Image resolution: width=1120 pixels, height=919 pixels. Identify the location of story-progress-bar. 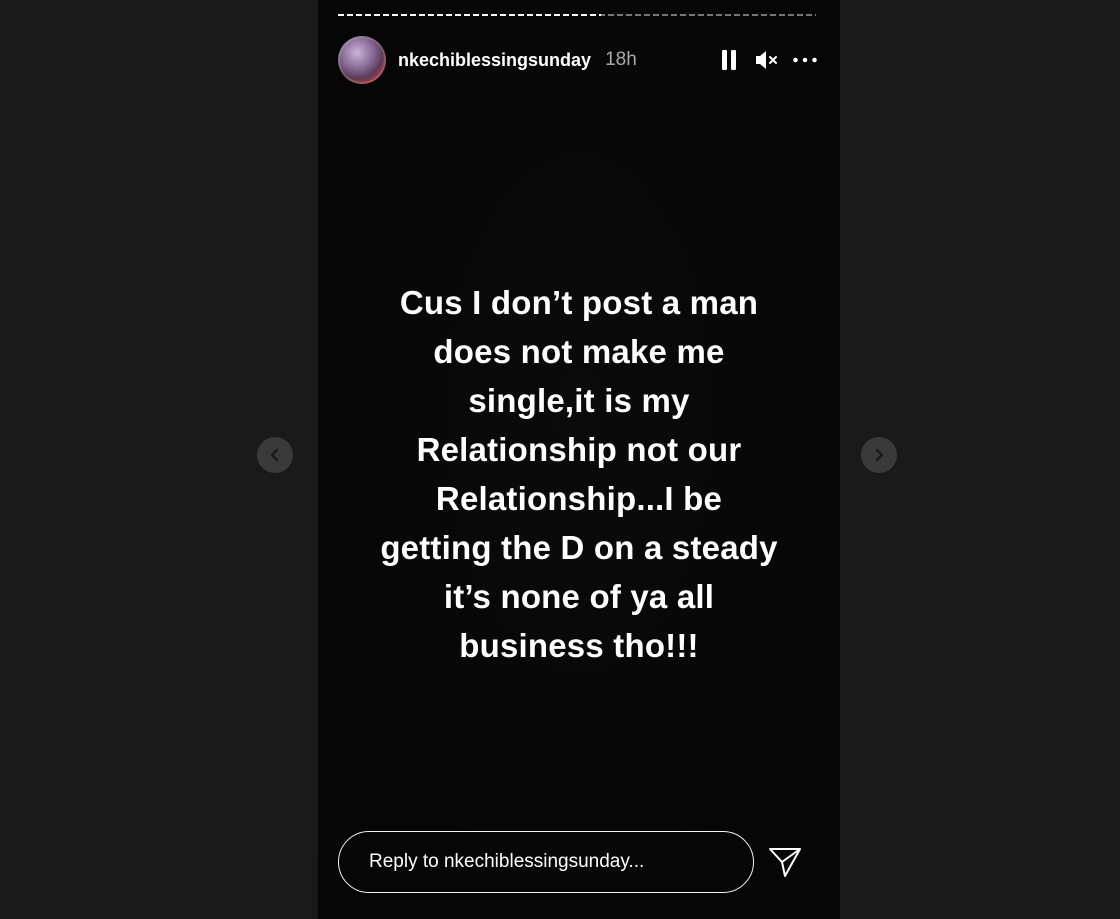
(577, 15).